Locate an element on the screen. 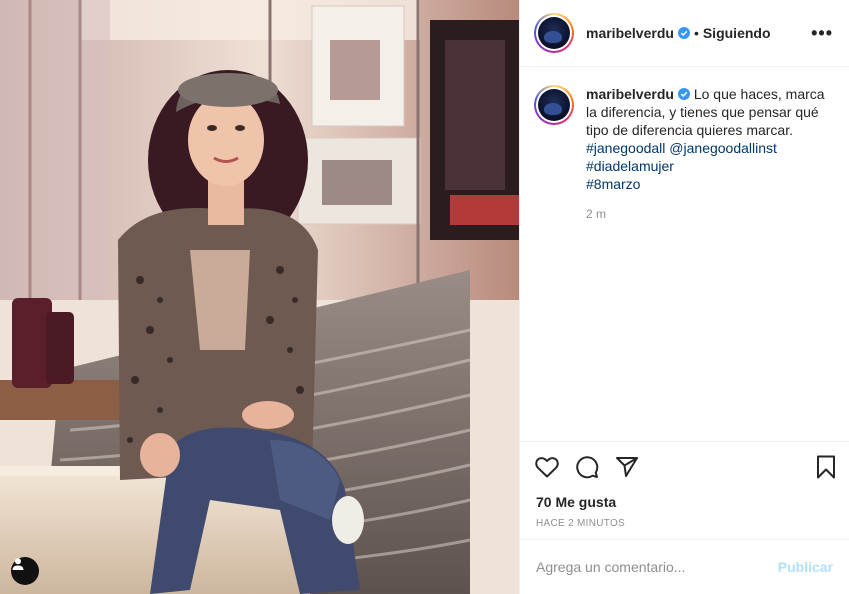  header-username: maribelverdu is located at coordinates (630, 33).